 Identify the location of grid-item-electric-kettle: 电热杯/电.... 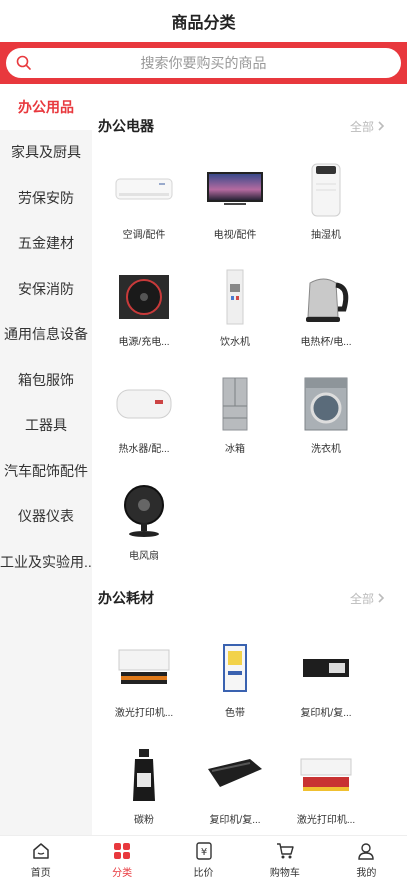
(326, 307).